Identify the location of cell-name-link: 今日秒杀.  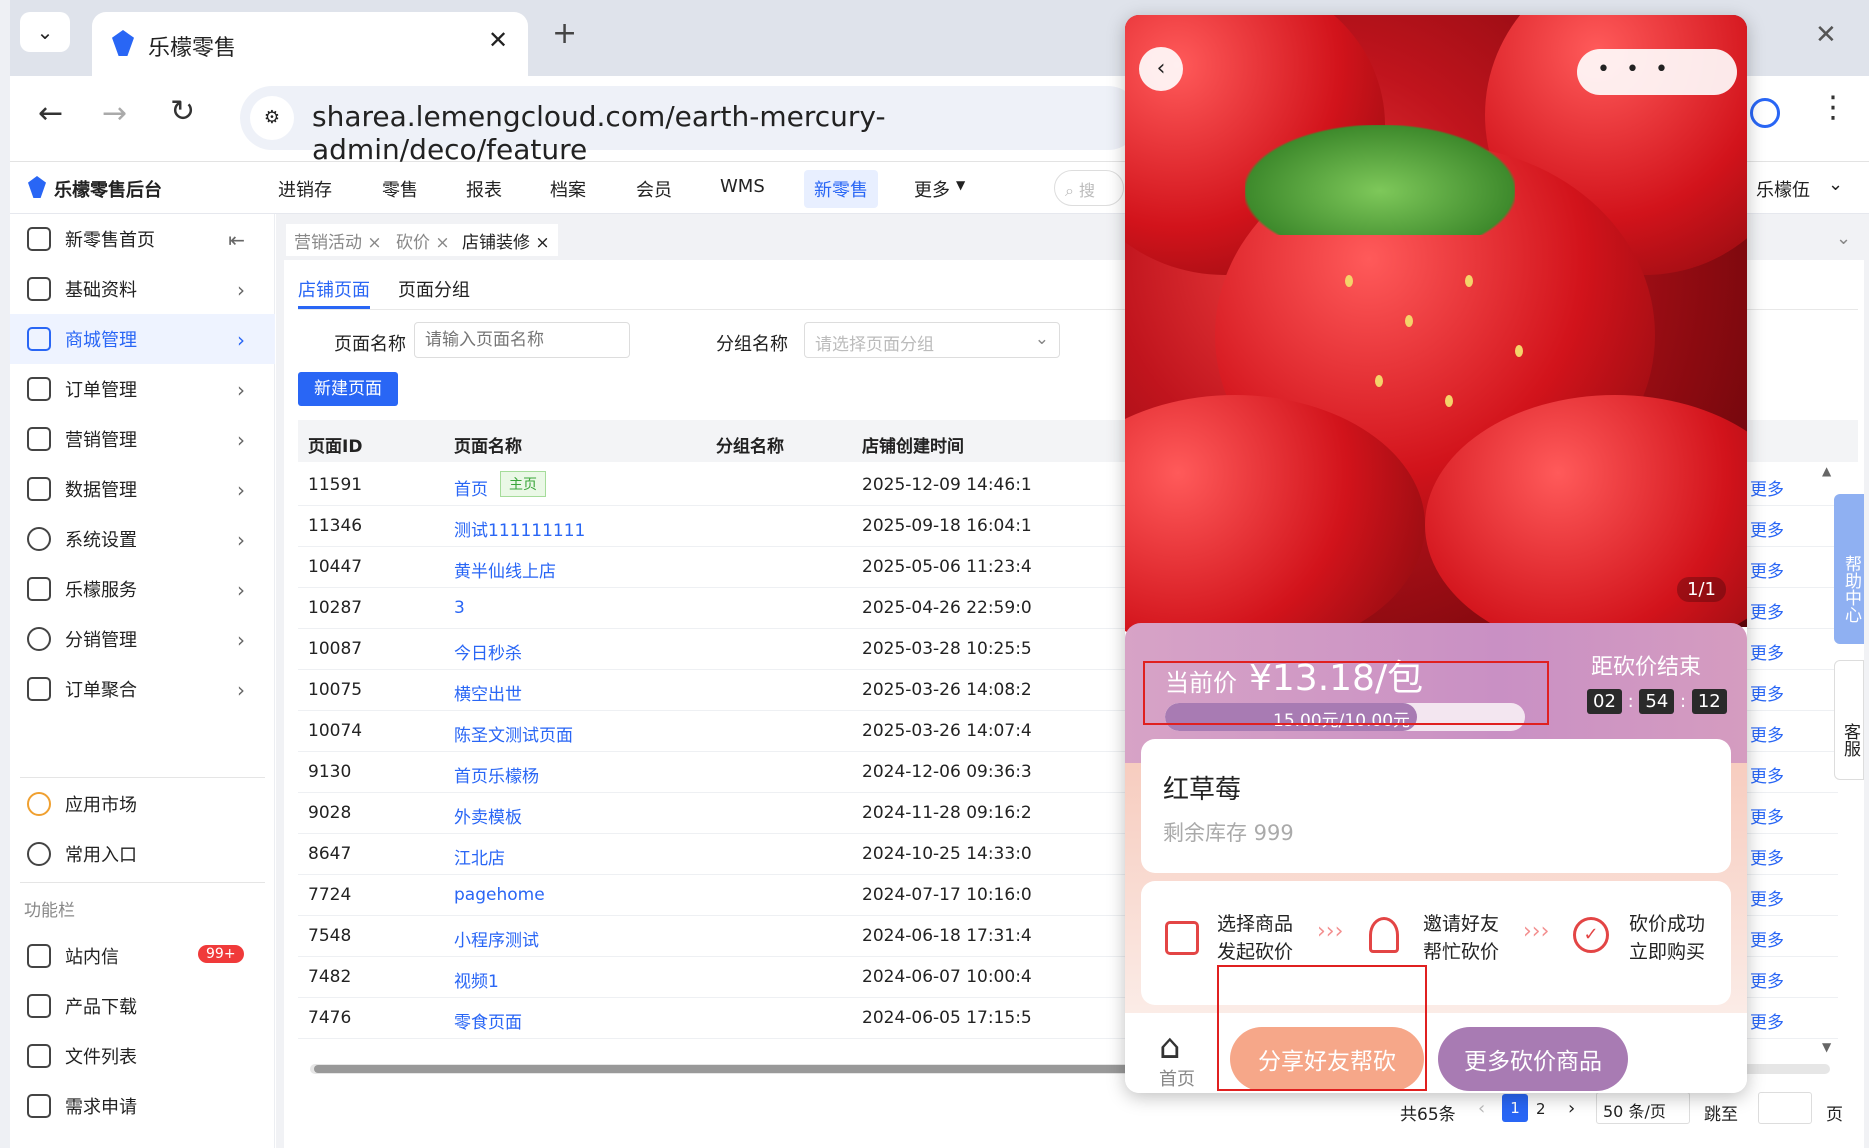
(488, 651).